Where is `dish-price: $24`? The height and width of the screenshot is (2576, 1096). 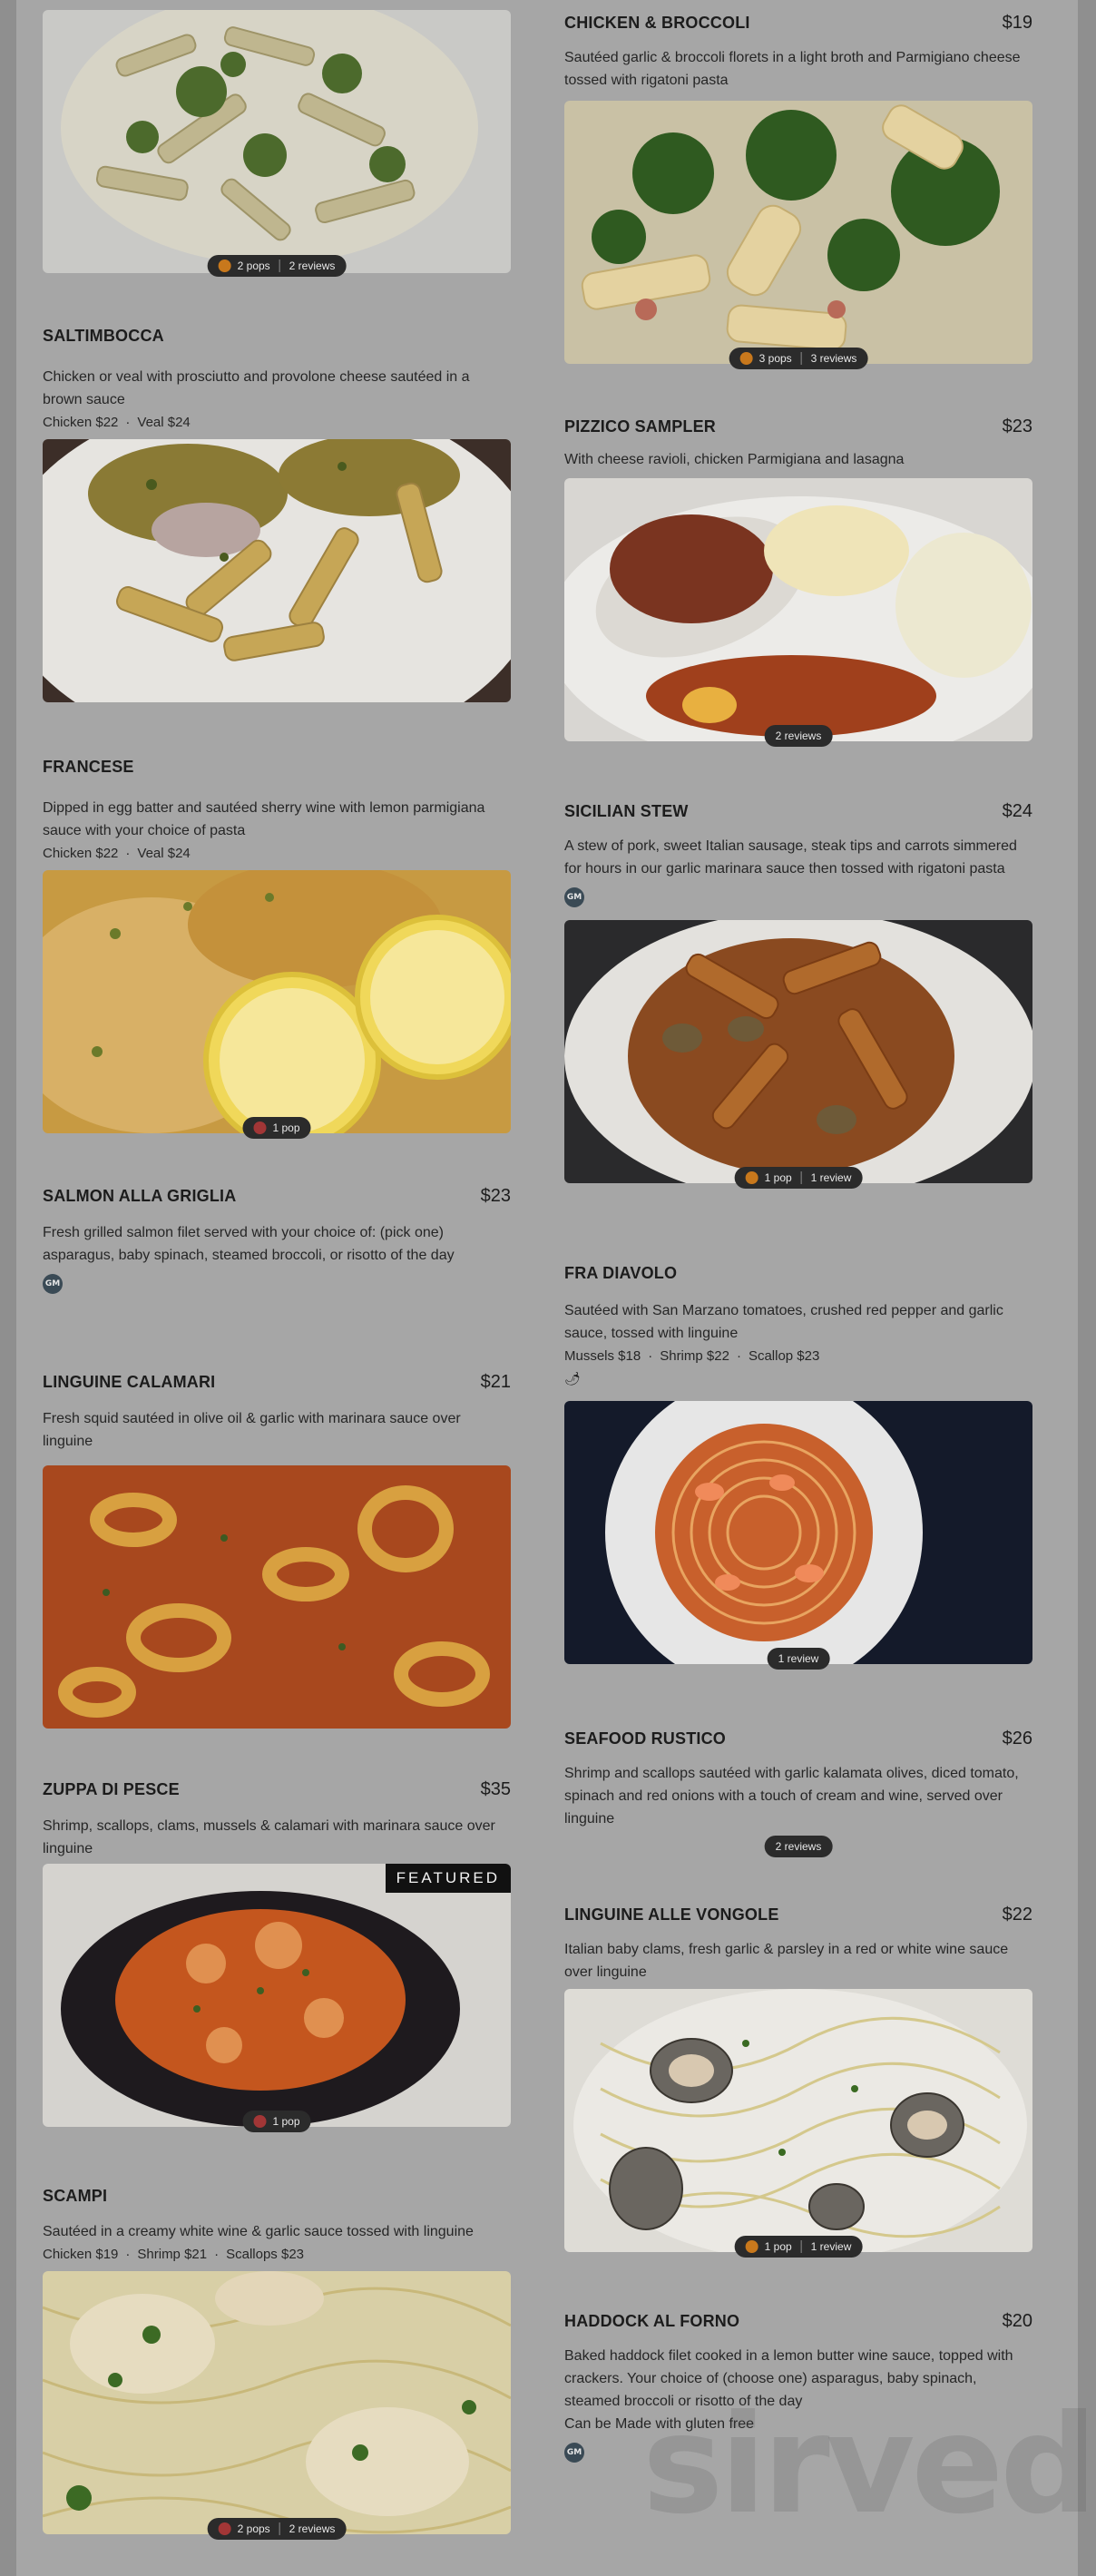 dish-price: $24 is located at coordinates (1017, 811).